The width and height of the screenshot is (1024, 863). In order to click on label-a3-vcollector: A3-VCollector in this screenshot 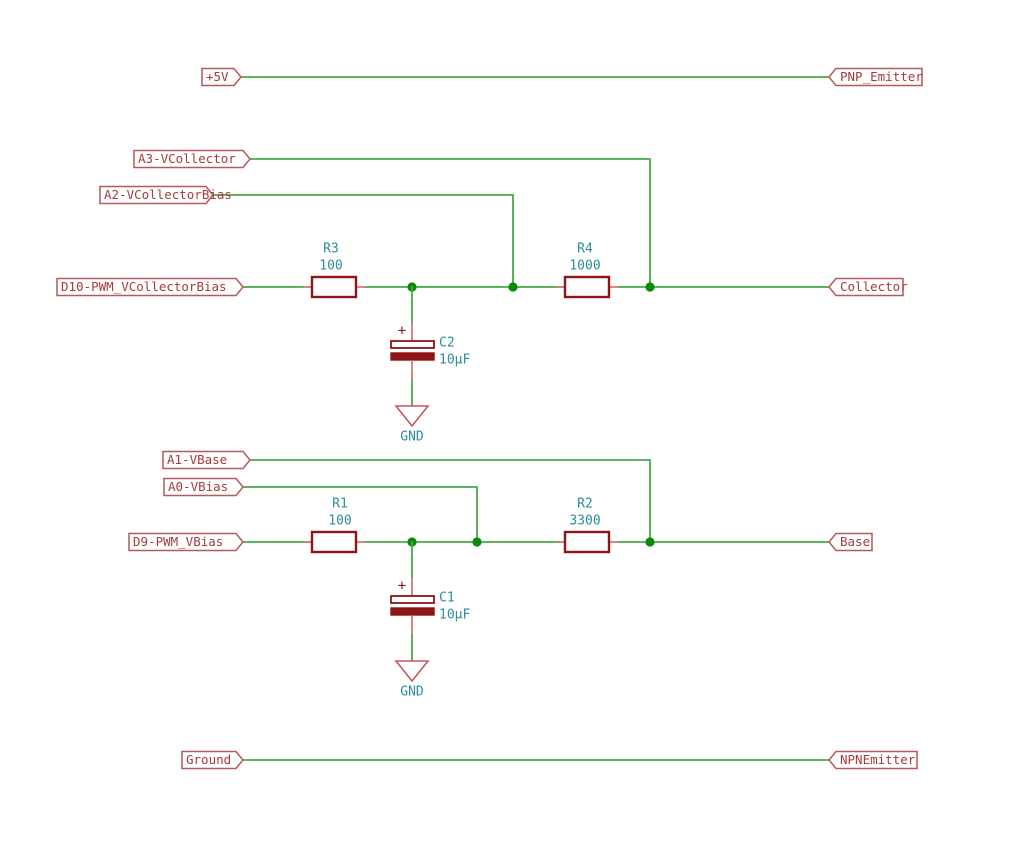, I will do `click(192, 159)`.